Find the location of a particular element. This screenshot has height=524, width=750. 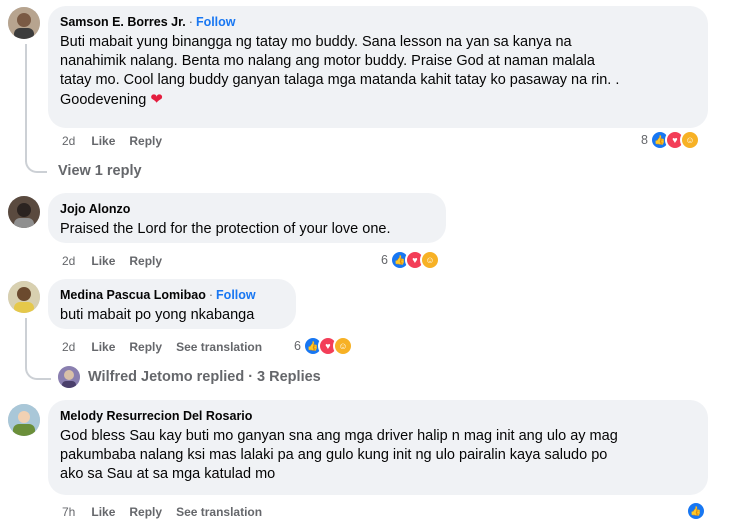

comment-author: Medina Pascua Lomibao is located at coordinates (133, 295).